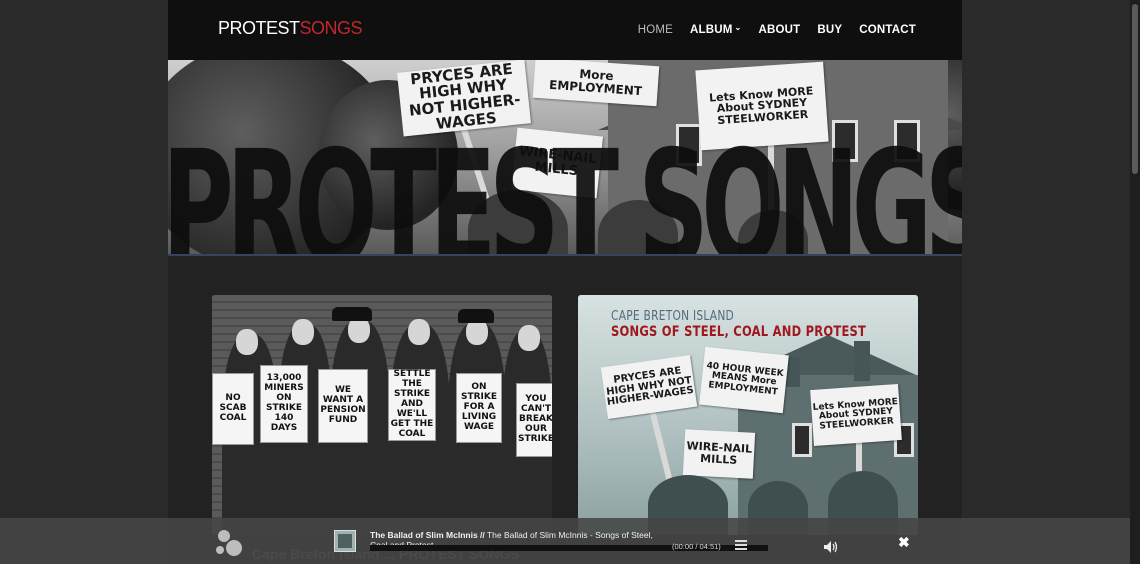 This screenshot has width=1140, height=564. I want to click on sign-text: PRYCES ARE HIGH WHY NOT HIGHER-WAGES, so click(650, 387).